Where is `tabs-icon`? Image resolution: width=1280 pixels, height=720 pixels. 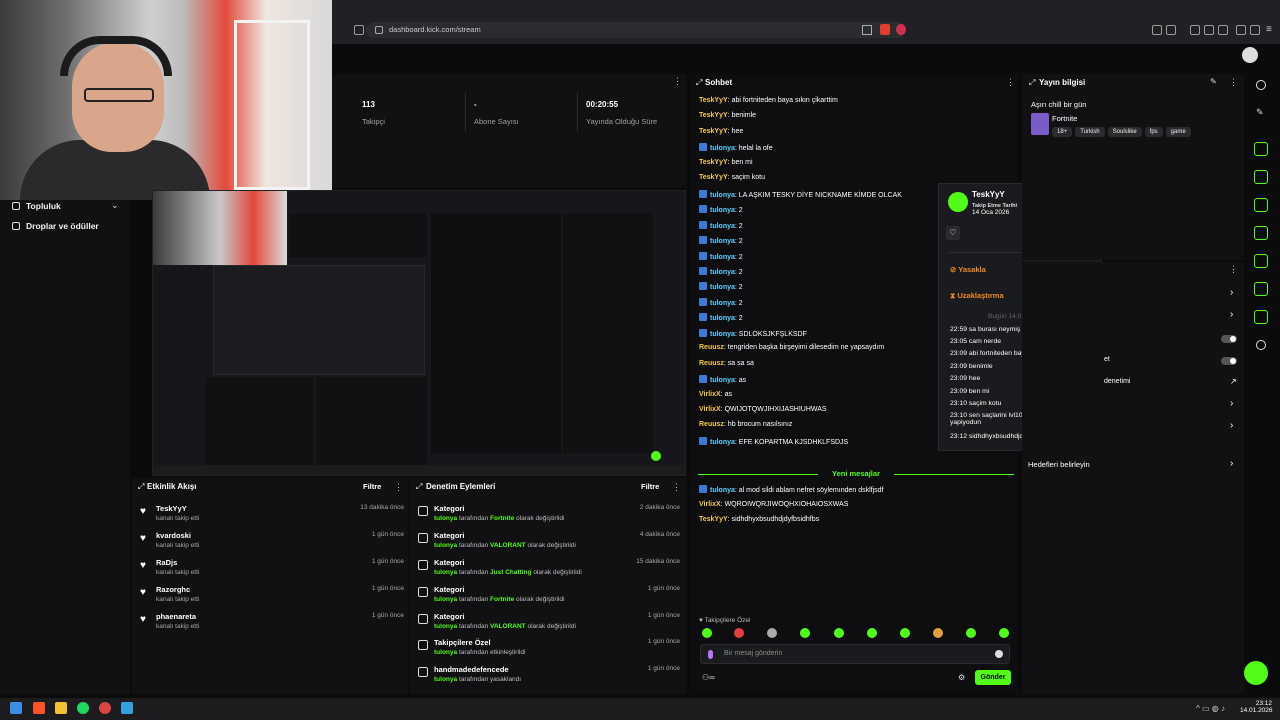 tabs-icon is located at coordinates (1209, 30).